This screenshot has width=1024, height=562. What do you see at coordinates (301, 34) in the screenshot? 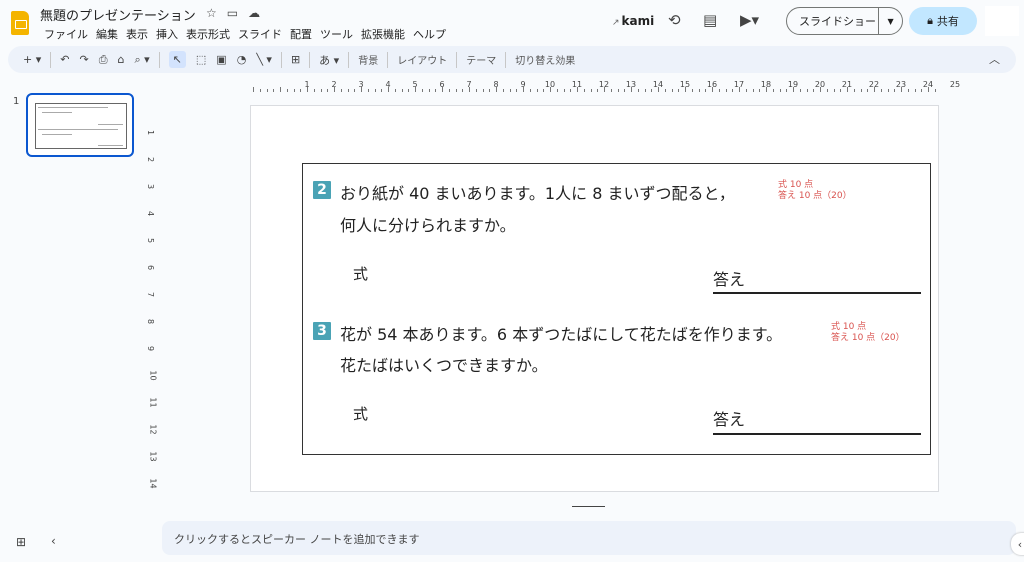
I see `menu-arrange: 配置` at bounding box center [301, 34].